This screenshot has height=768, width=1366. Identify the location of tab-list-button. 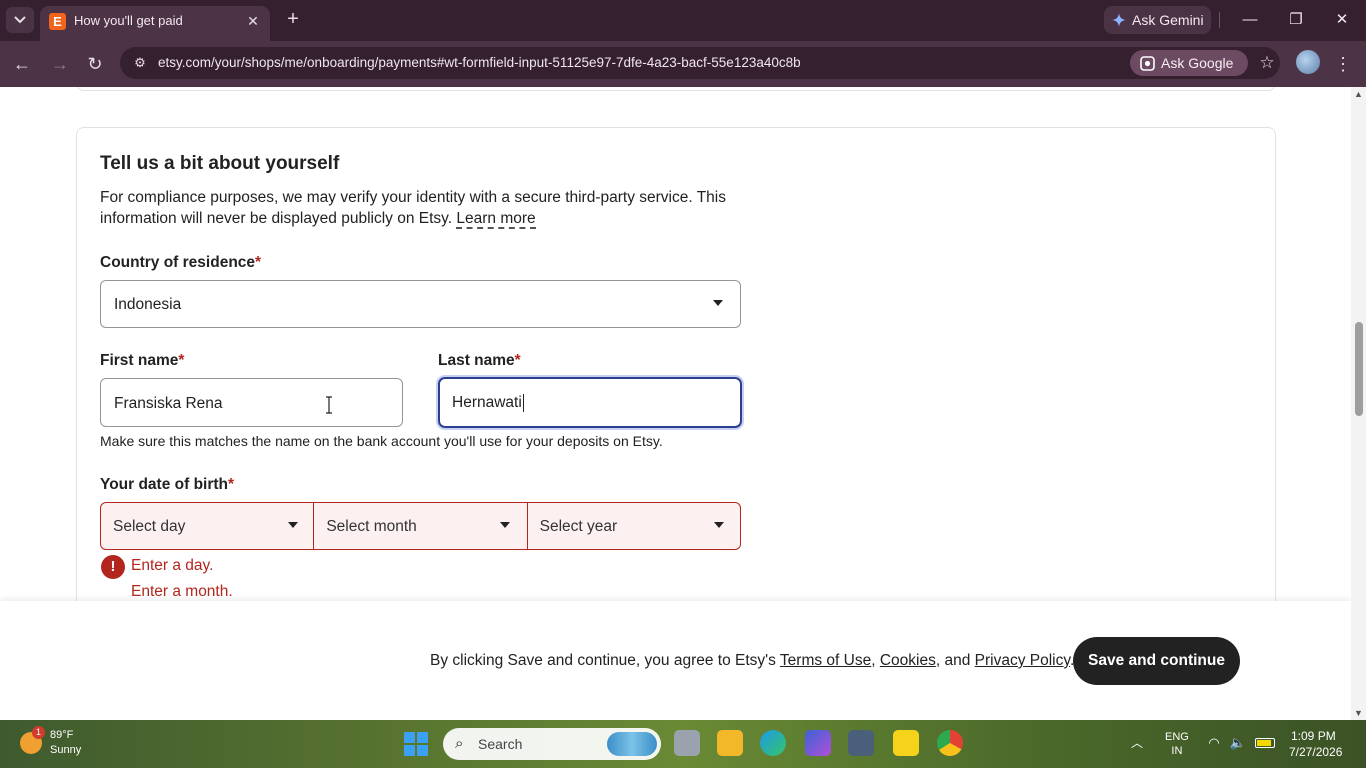
(20, 20).